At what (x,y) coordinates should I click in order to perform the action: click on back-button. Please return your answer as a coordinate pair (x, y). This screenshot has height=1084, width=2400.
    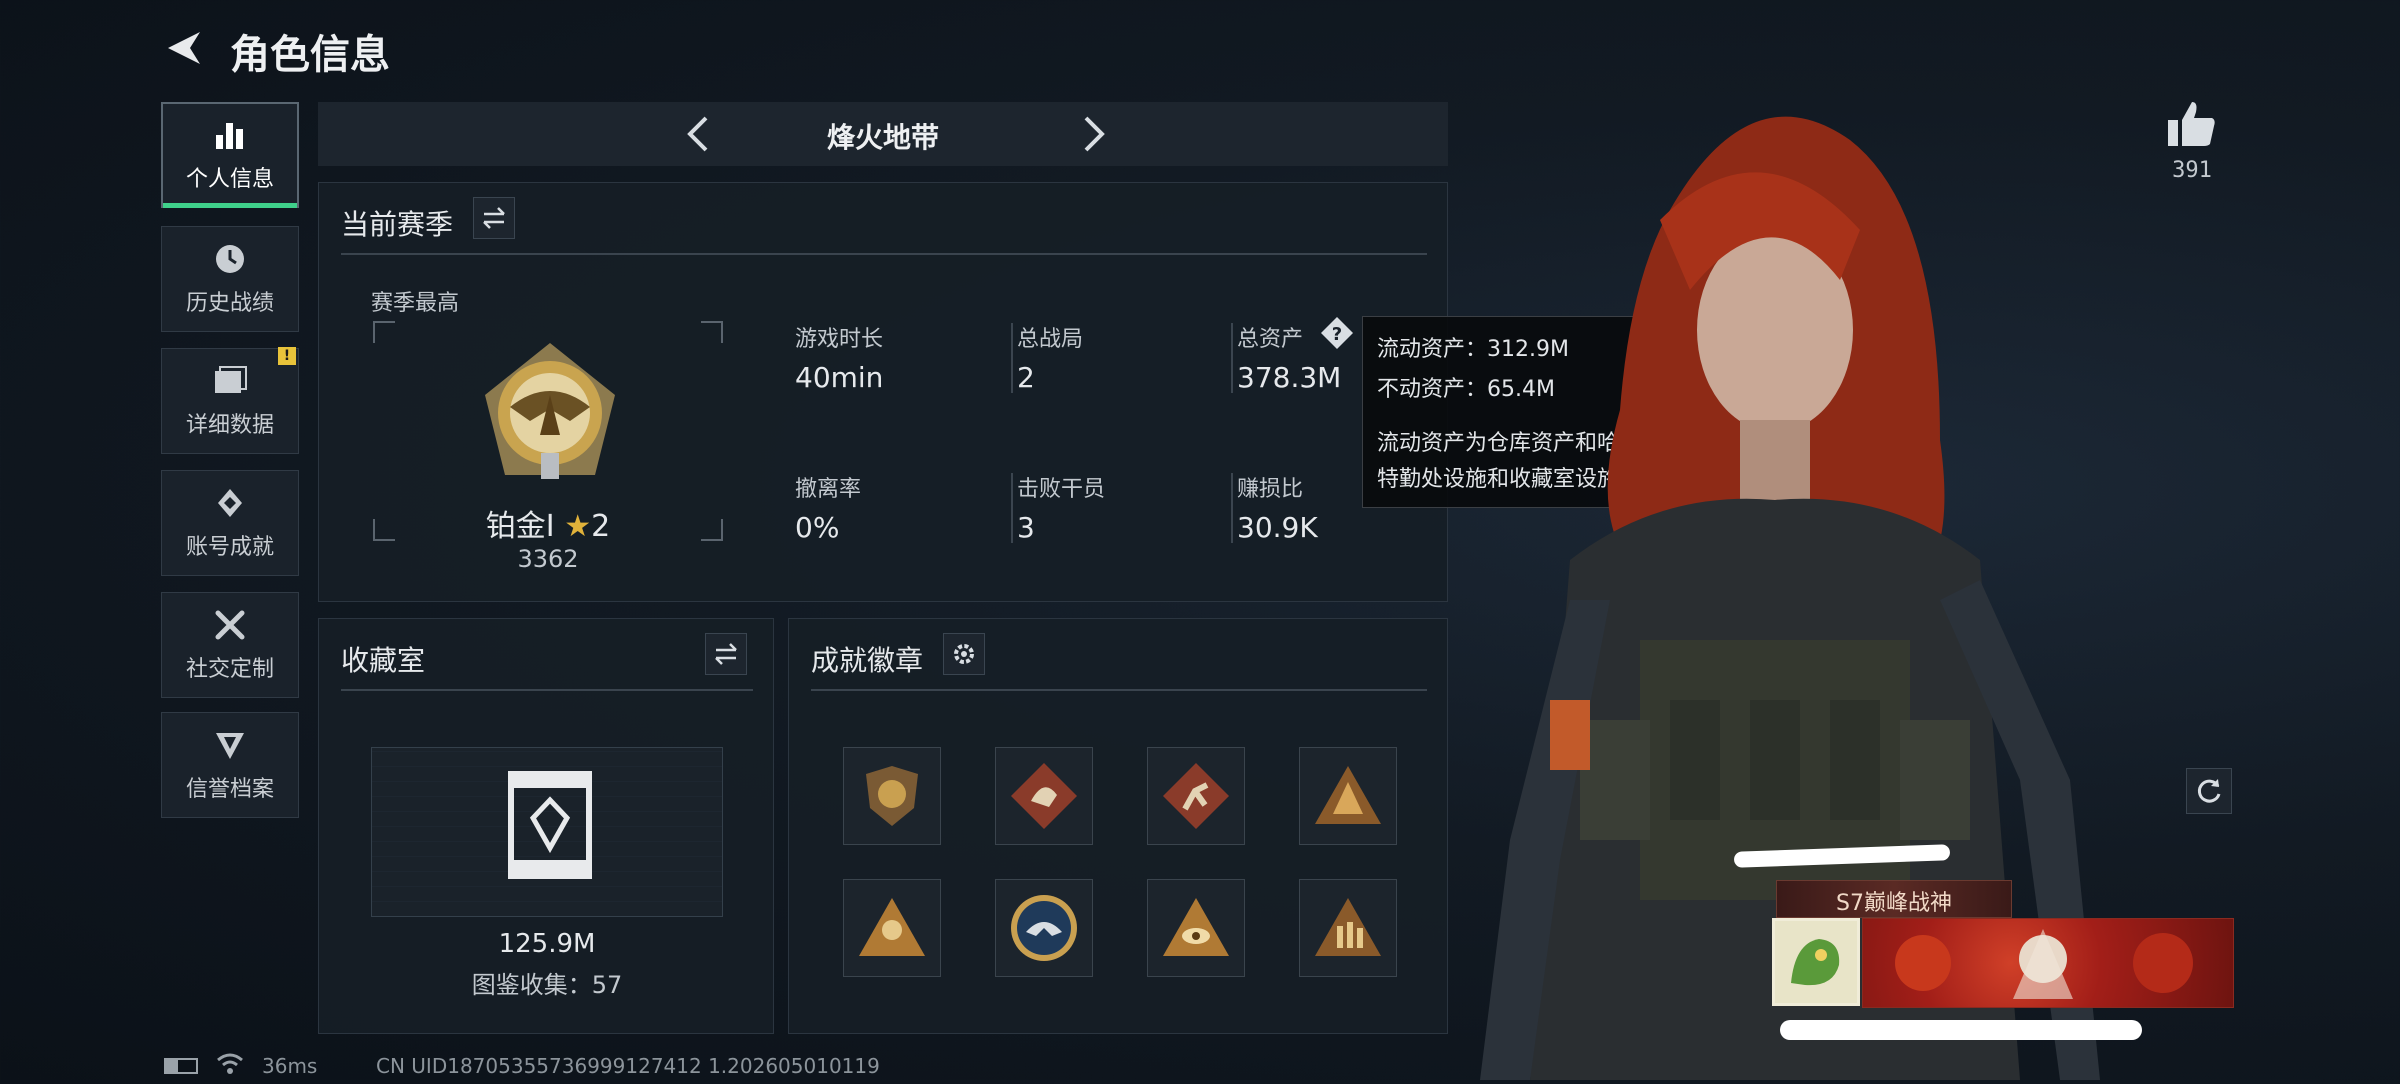
    Looking at the image, I should click on (184, 48).